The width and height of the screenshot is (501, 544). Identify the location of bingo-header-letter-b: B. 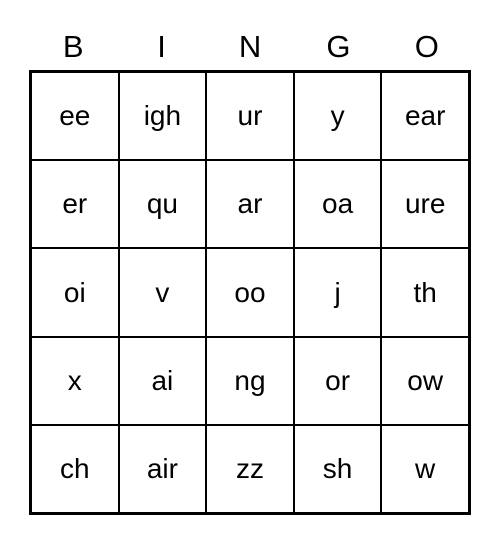
(73, 46).